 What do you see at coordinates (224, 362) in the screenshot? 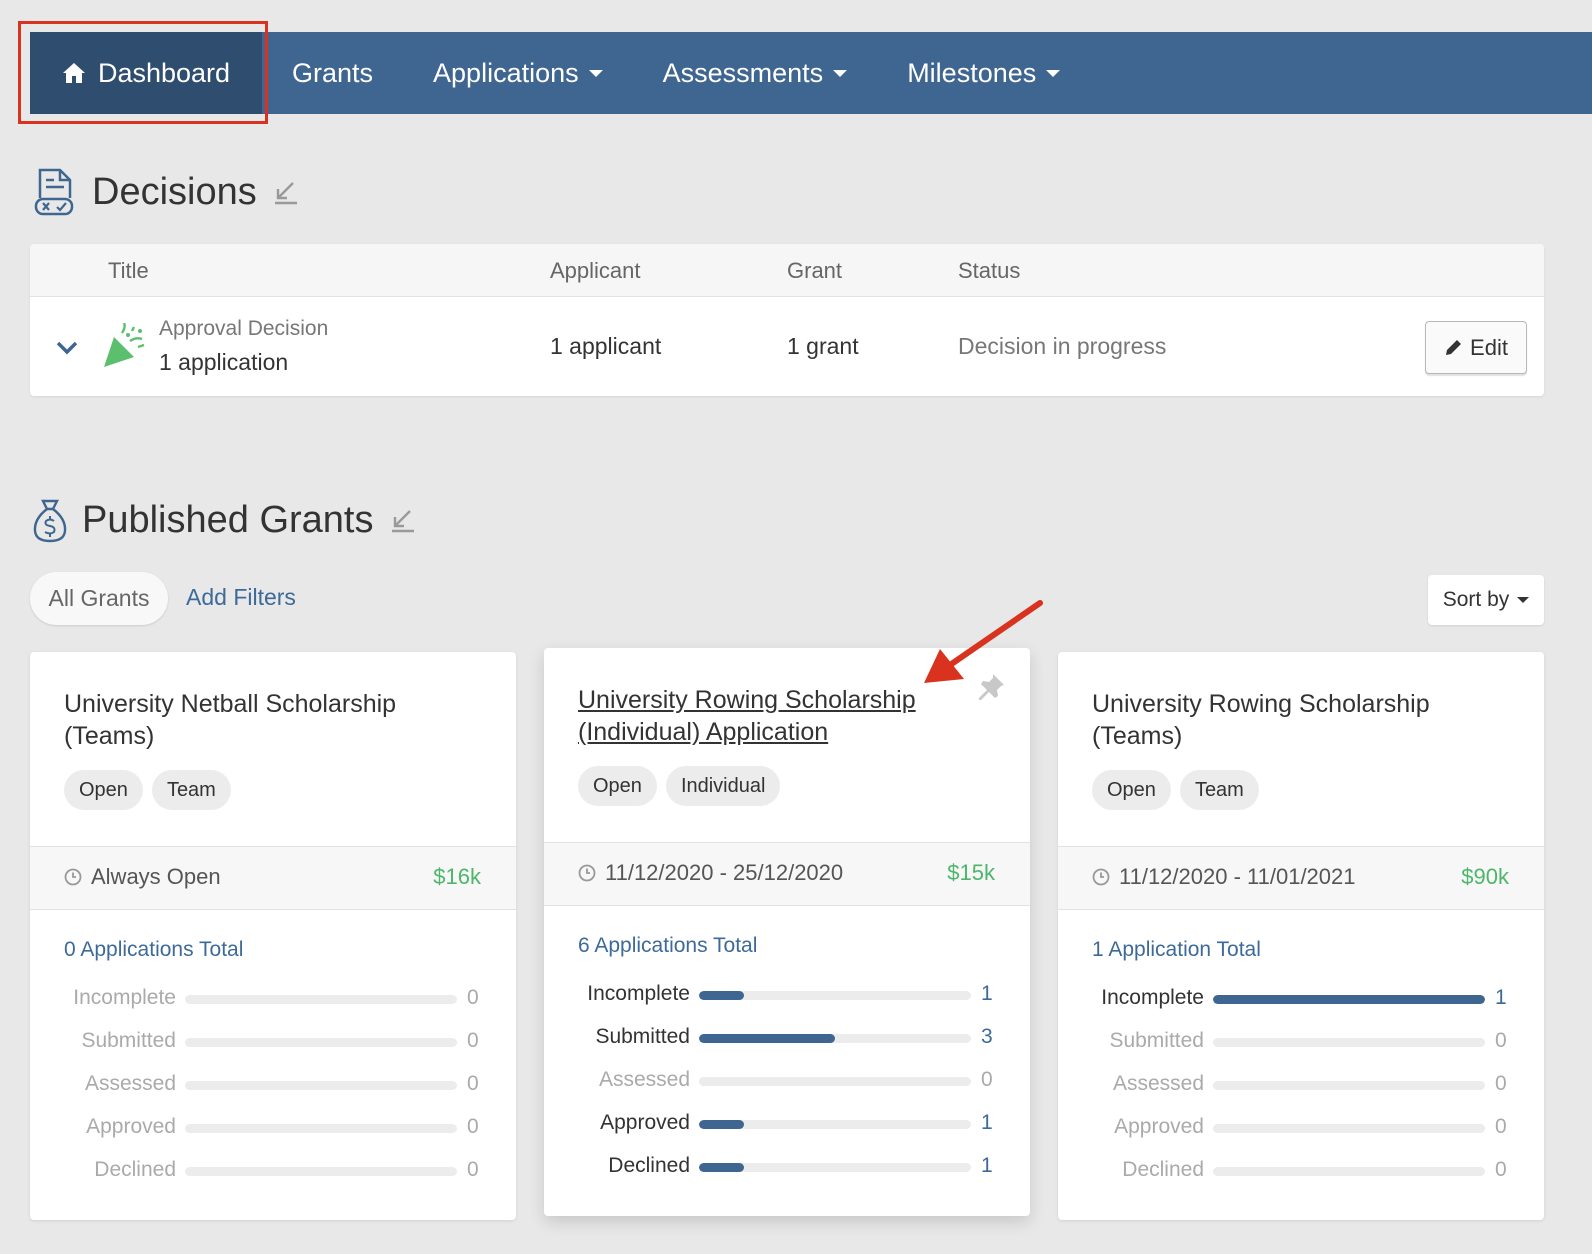
I see `decision-application-count: 1 application` at bounding box center [224, 362].